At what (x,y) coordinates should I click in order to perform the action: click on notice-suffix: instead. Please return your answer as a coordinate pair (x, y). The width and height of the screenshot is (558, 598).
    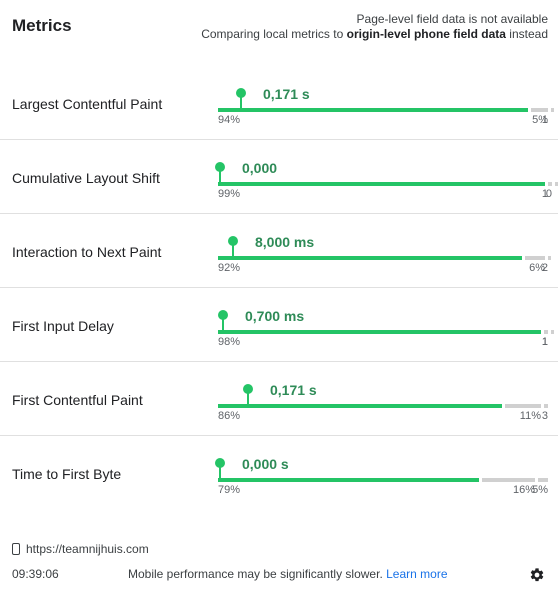
    Looking at the image, I should click on (526, 34).